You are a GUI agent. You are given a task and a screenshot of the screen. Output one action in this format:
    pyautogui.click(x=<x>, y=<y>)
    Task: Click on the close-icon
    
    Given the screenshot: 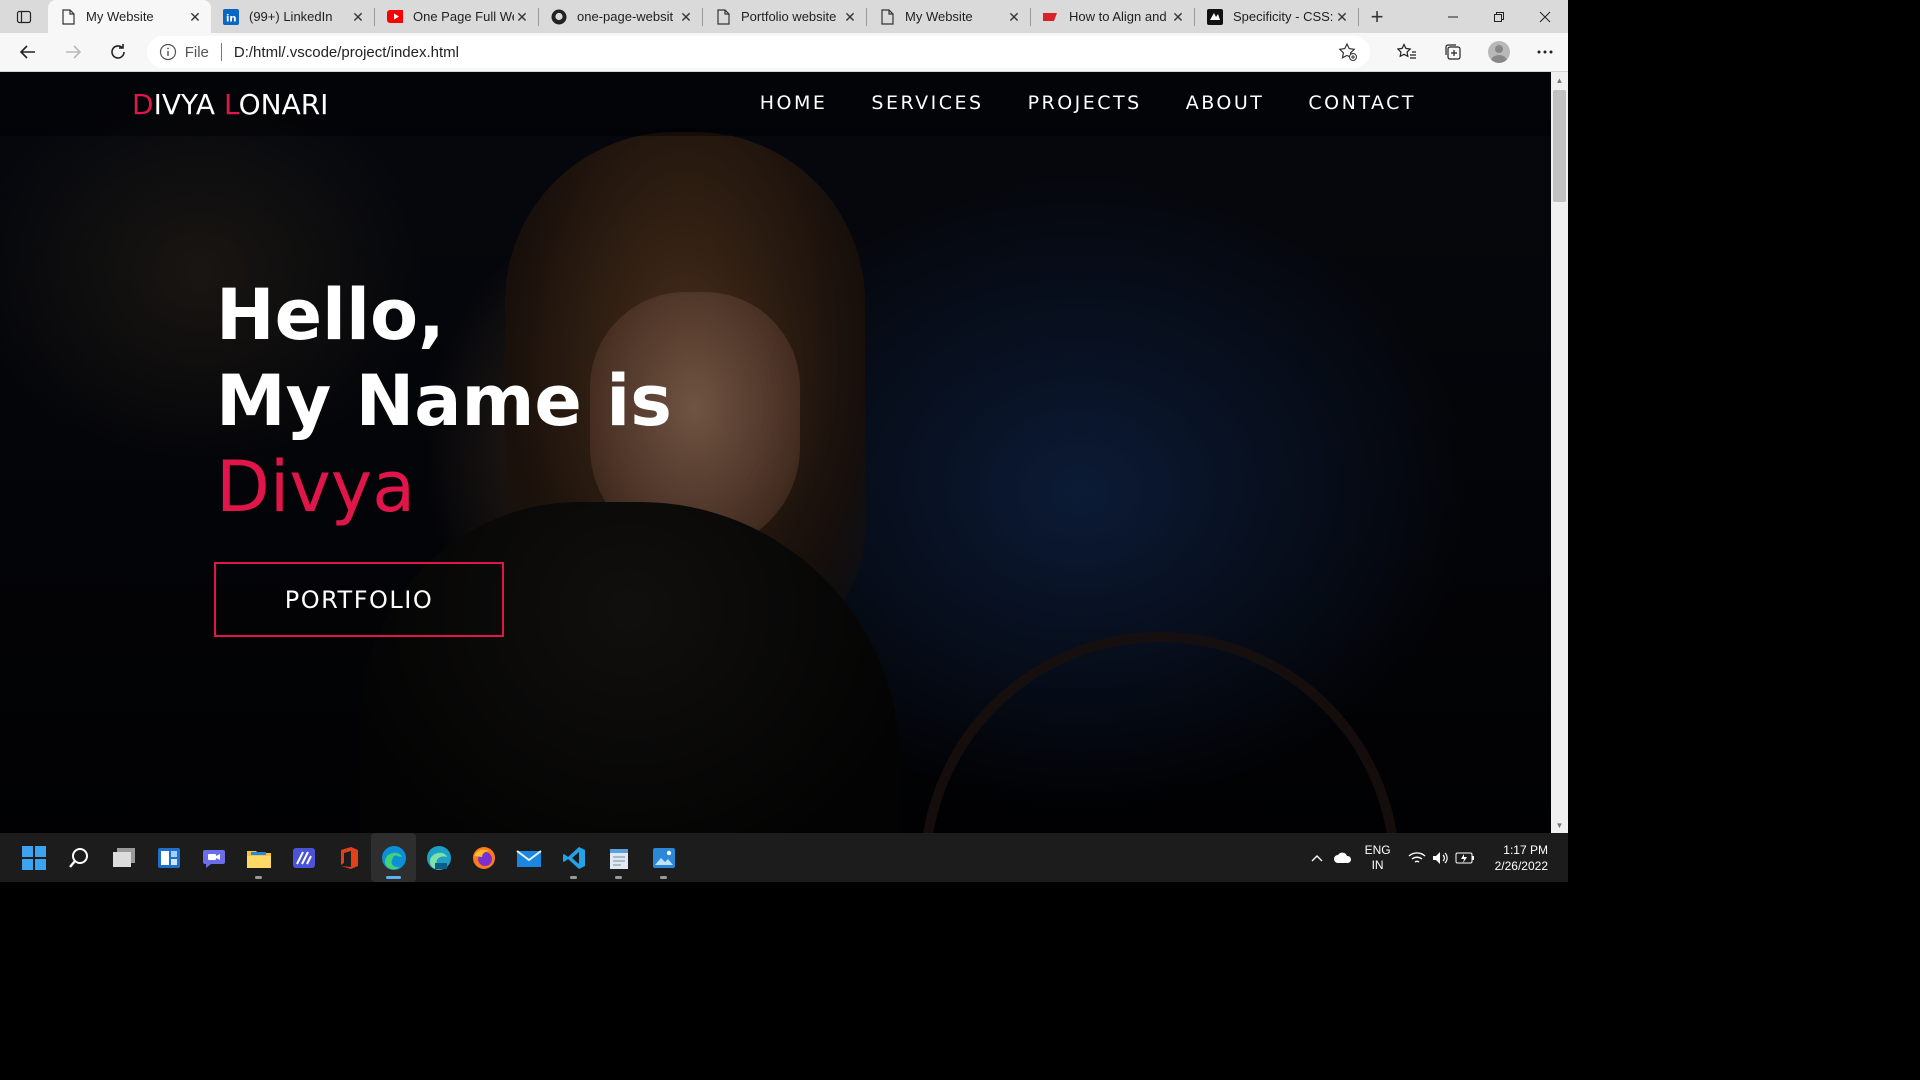 What is the action you would take?
    pyautogui.click(x=1545, y=16)
    